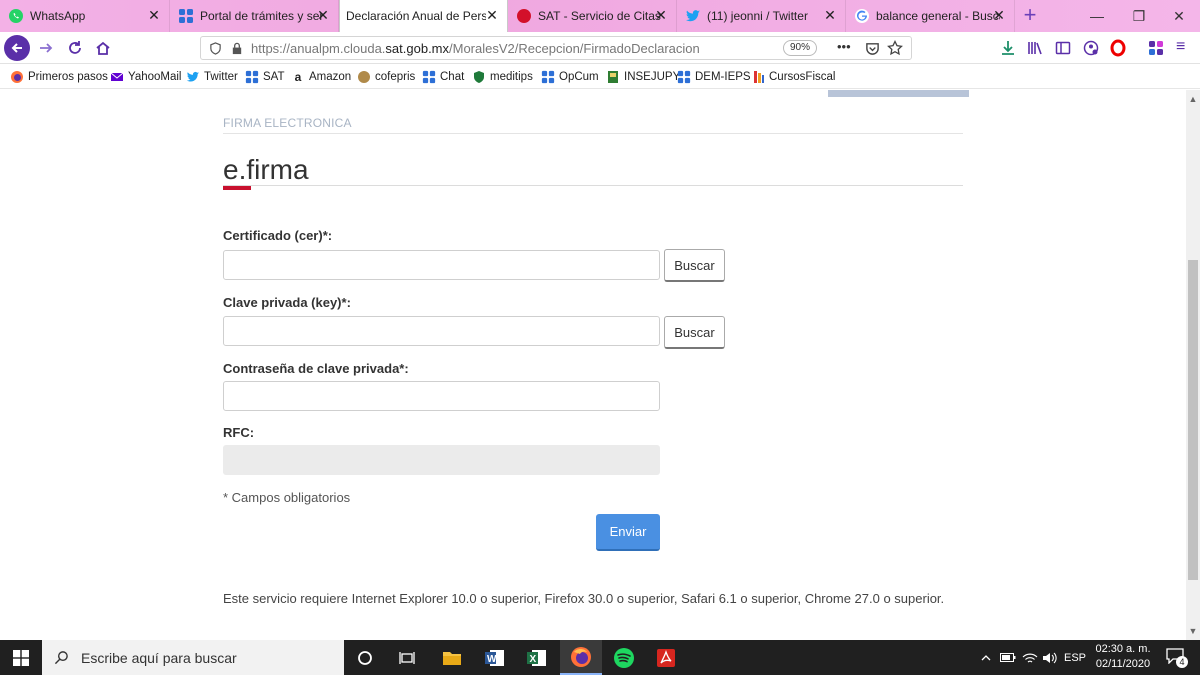 The image size is (1200, 675). What do you see at coordinates (684, 77) in the screenshot?
I see `grid-app-icon` at bounding box center [684, 77].